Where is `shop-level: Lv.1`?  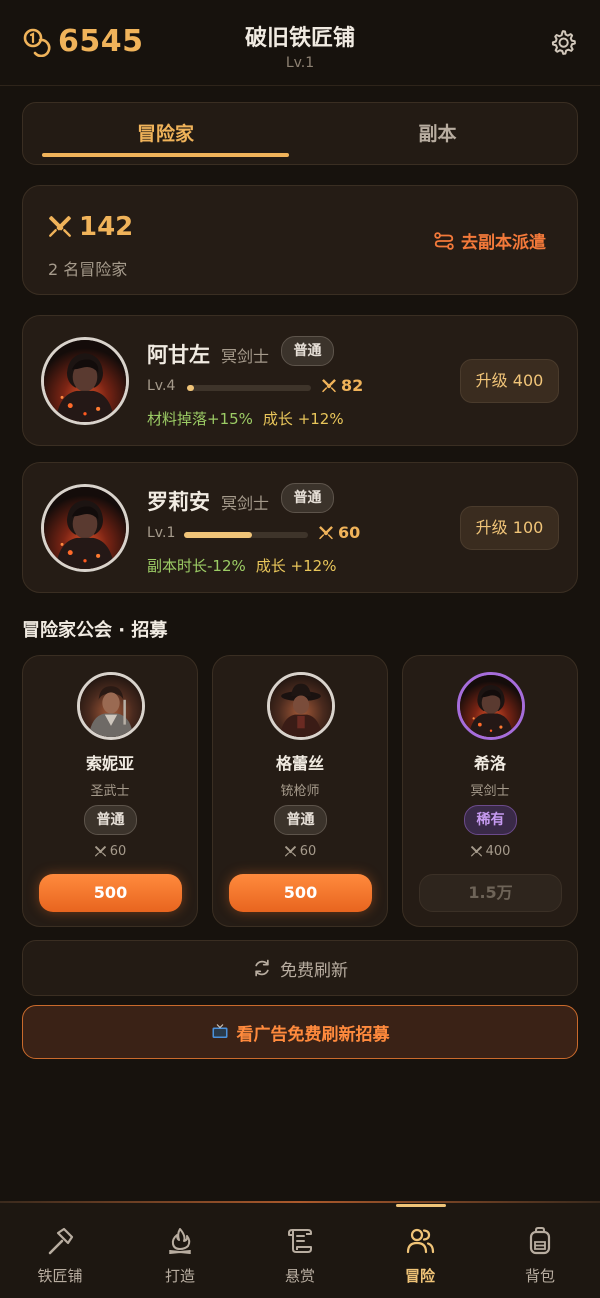
shop-level: Lv.1 is located at coordinates (300, 63).